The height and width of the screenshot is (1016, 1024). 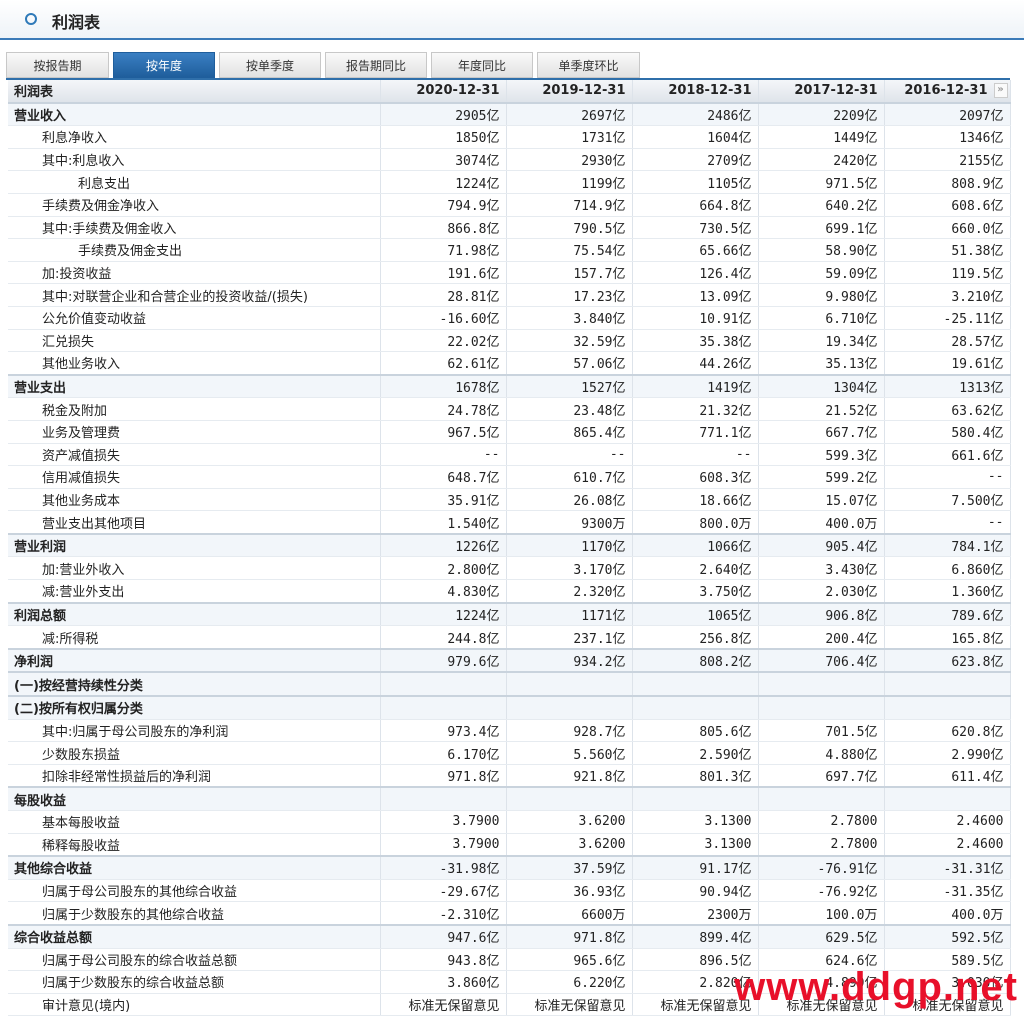 I want to click on table-cell: 3.860亿, so click(x=443, y=982).